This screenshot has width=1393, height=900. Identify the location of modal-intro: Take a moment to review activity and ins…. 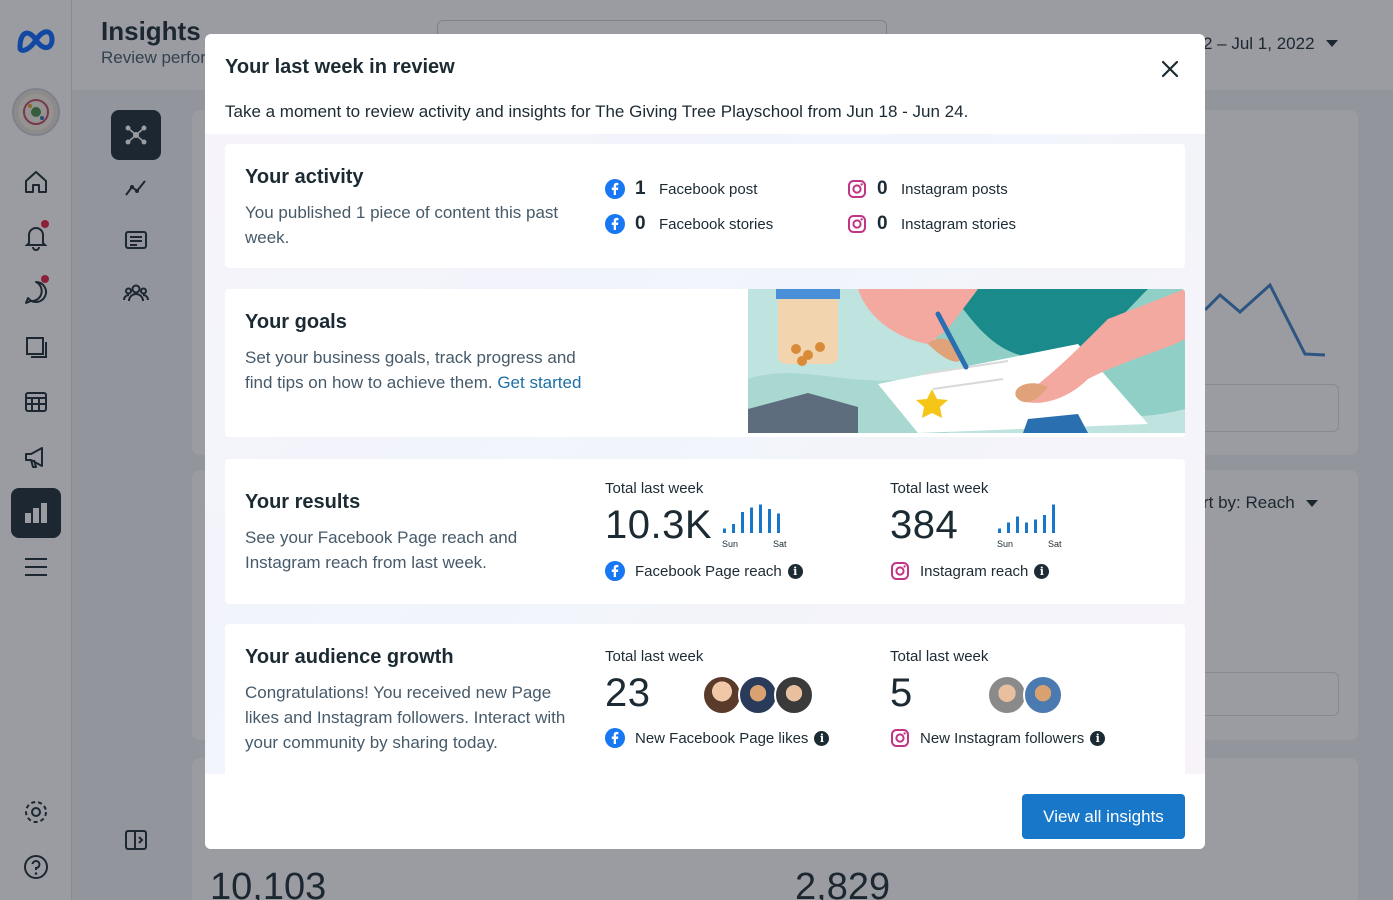
(597, 111).